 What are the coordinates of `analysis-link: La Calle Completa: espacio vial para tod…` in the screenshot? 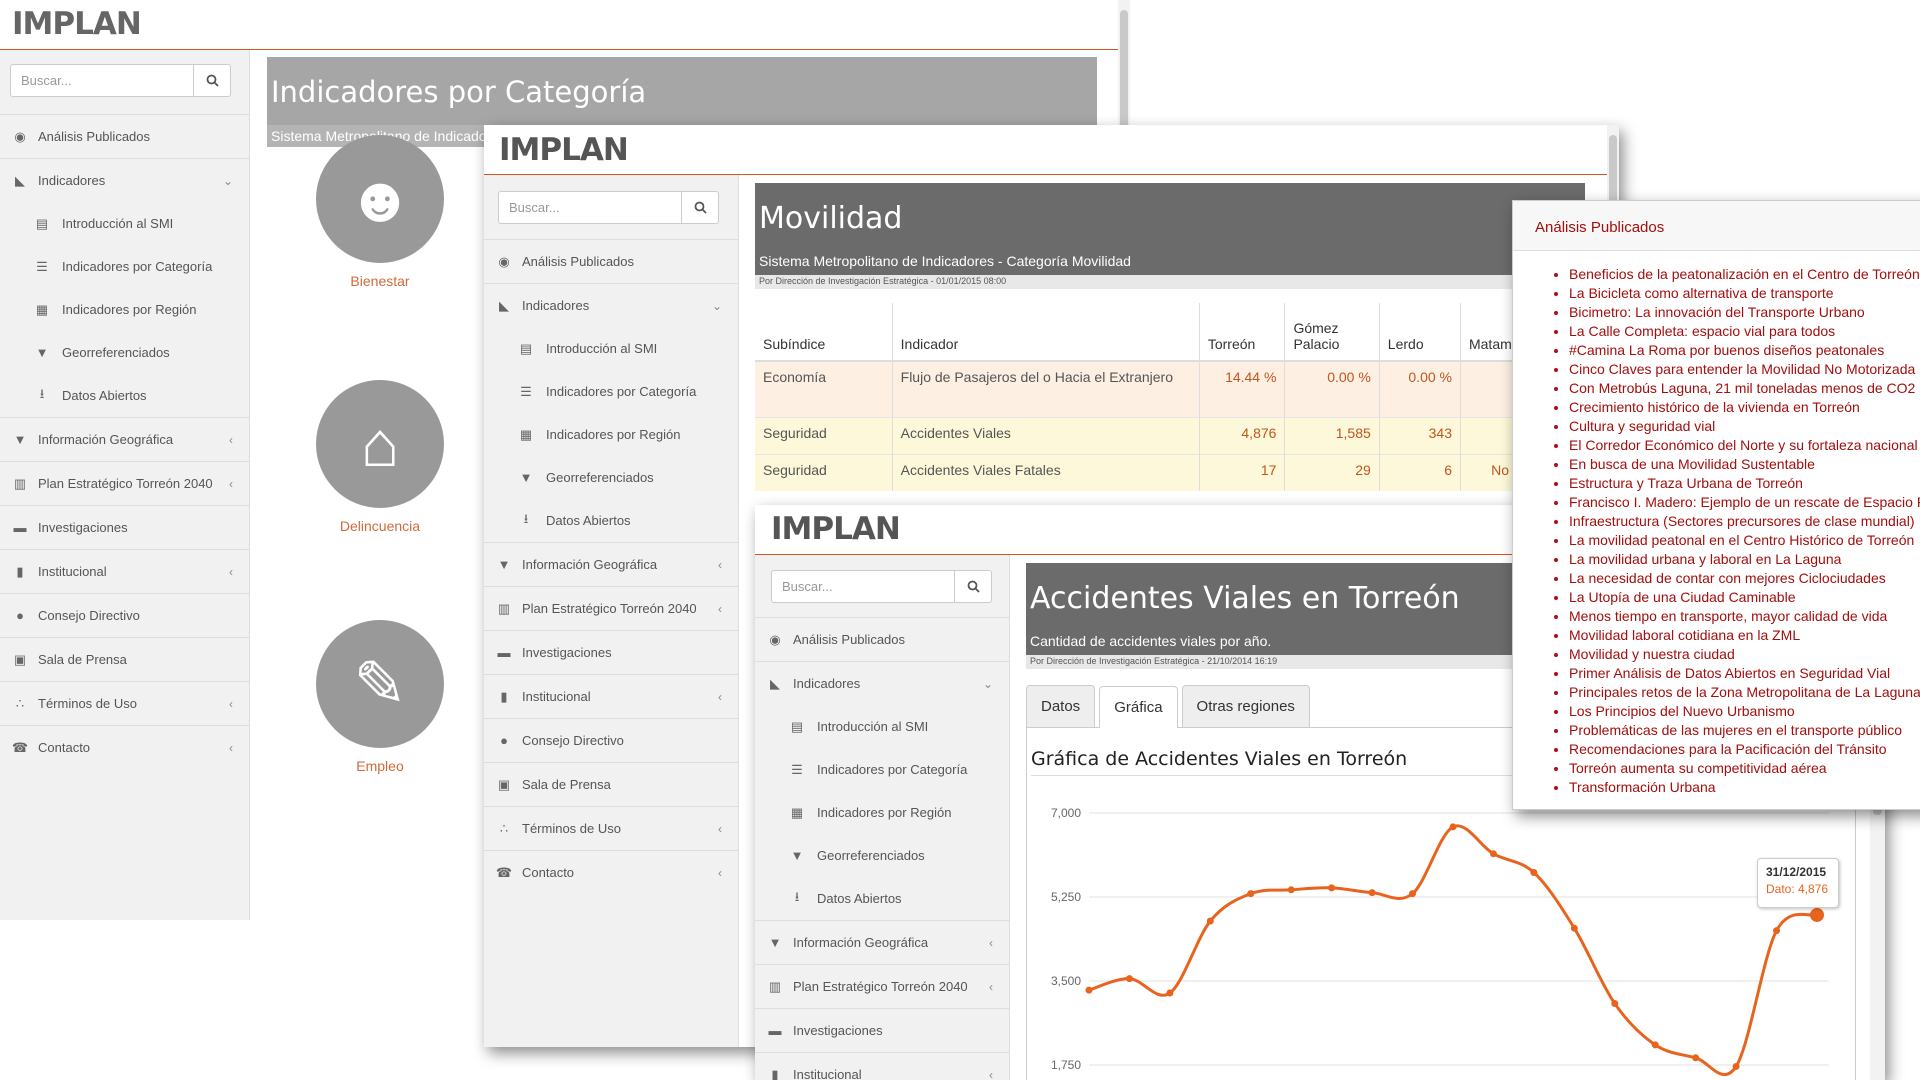 It's located at (1744, 331).